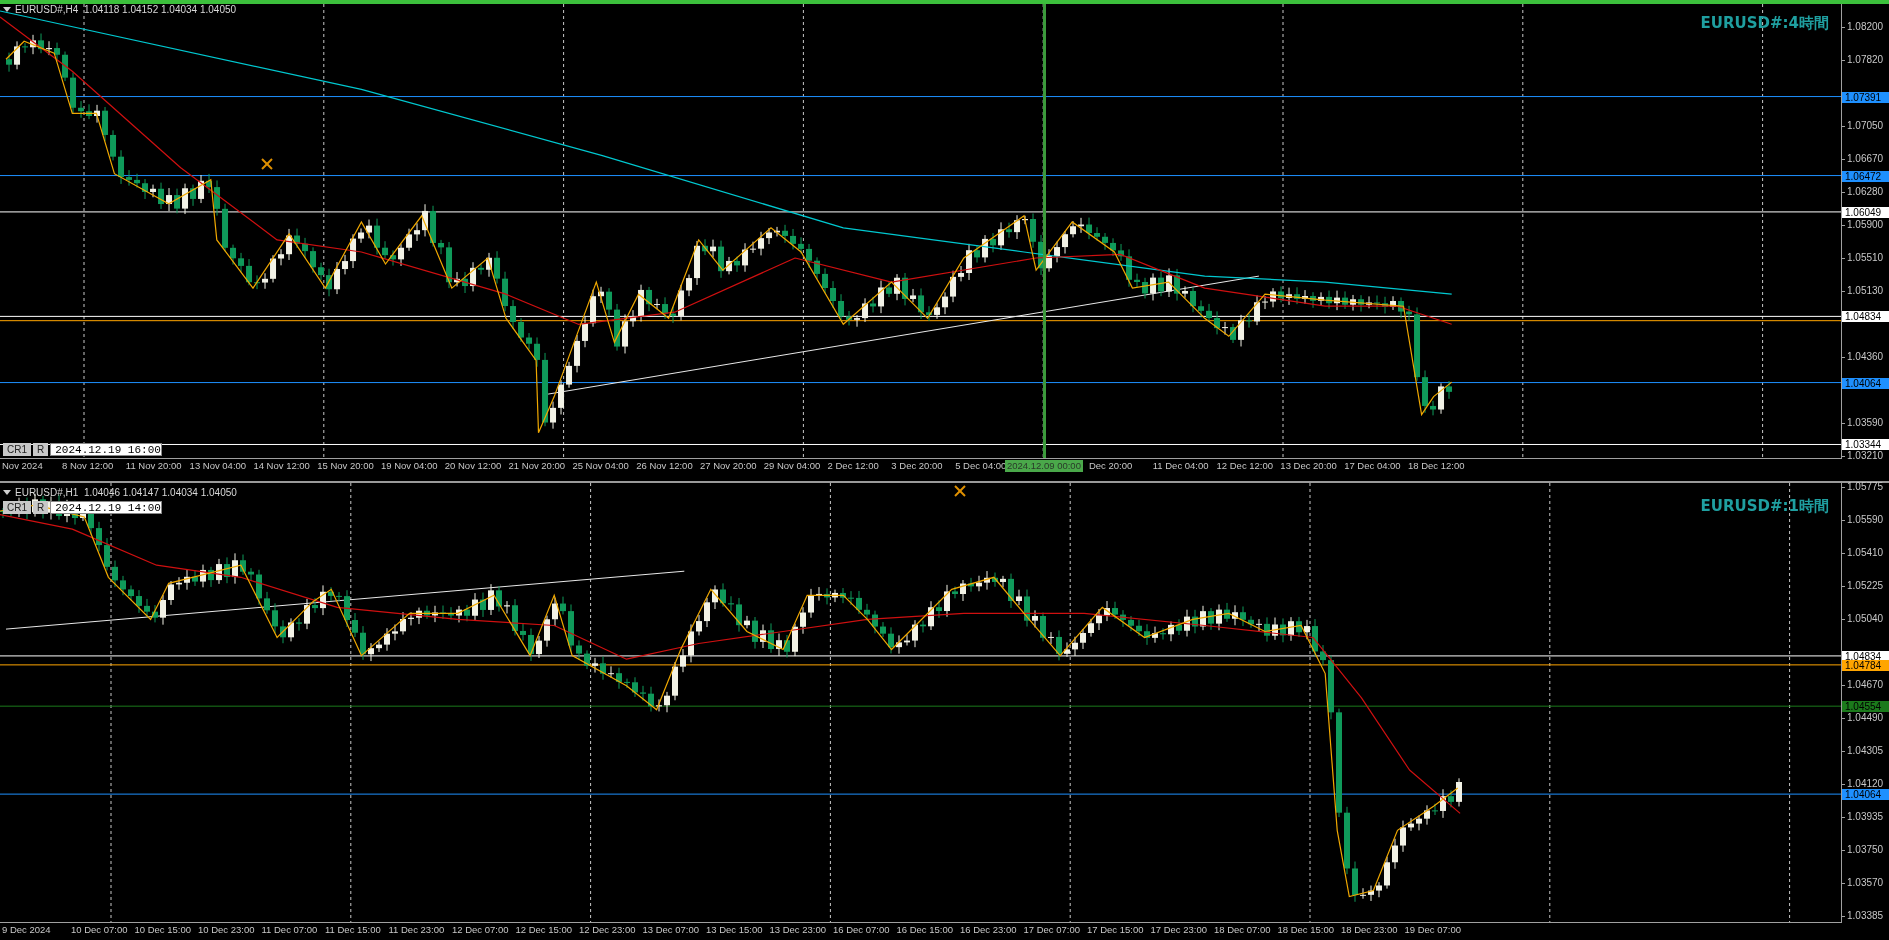 The width and height of the screenshot is (1889, 940). I want to click on time-tick-label: 3 Dec 20:00, so click(917, 466).